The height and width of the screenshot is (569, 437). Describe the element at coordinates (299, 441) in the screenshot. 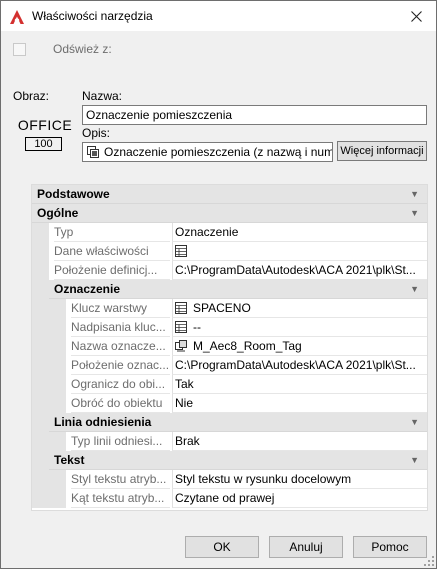

I see `property-value: Brak` at that location.